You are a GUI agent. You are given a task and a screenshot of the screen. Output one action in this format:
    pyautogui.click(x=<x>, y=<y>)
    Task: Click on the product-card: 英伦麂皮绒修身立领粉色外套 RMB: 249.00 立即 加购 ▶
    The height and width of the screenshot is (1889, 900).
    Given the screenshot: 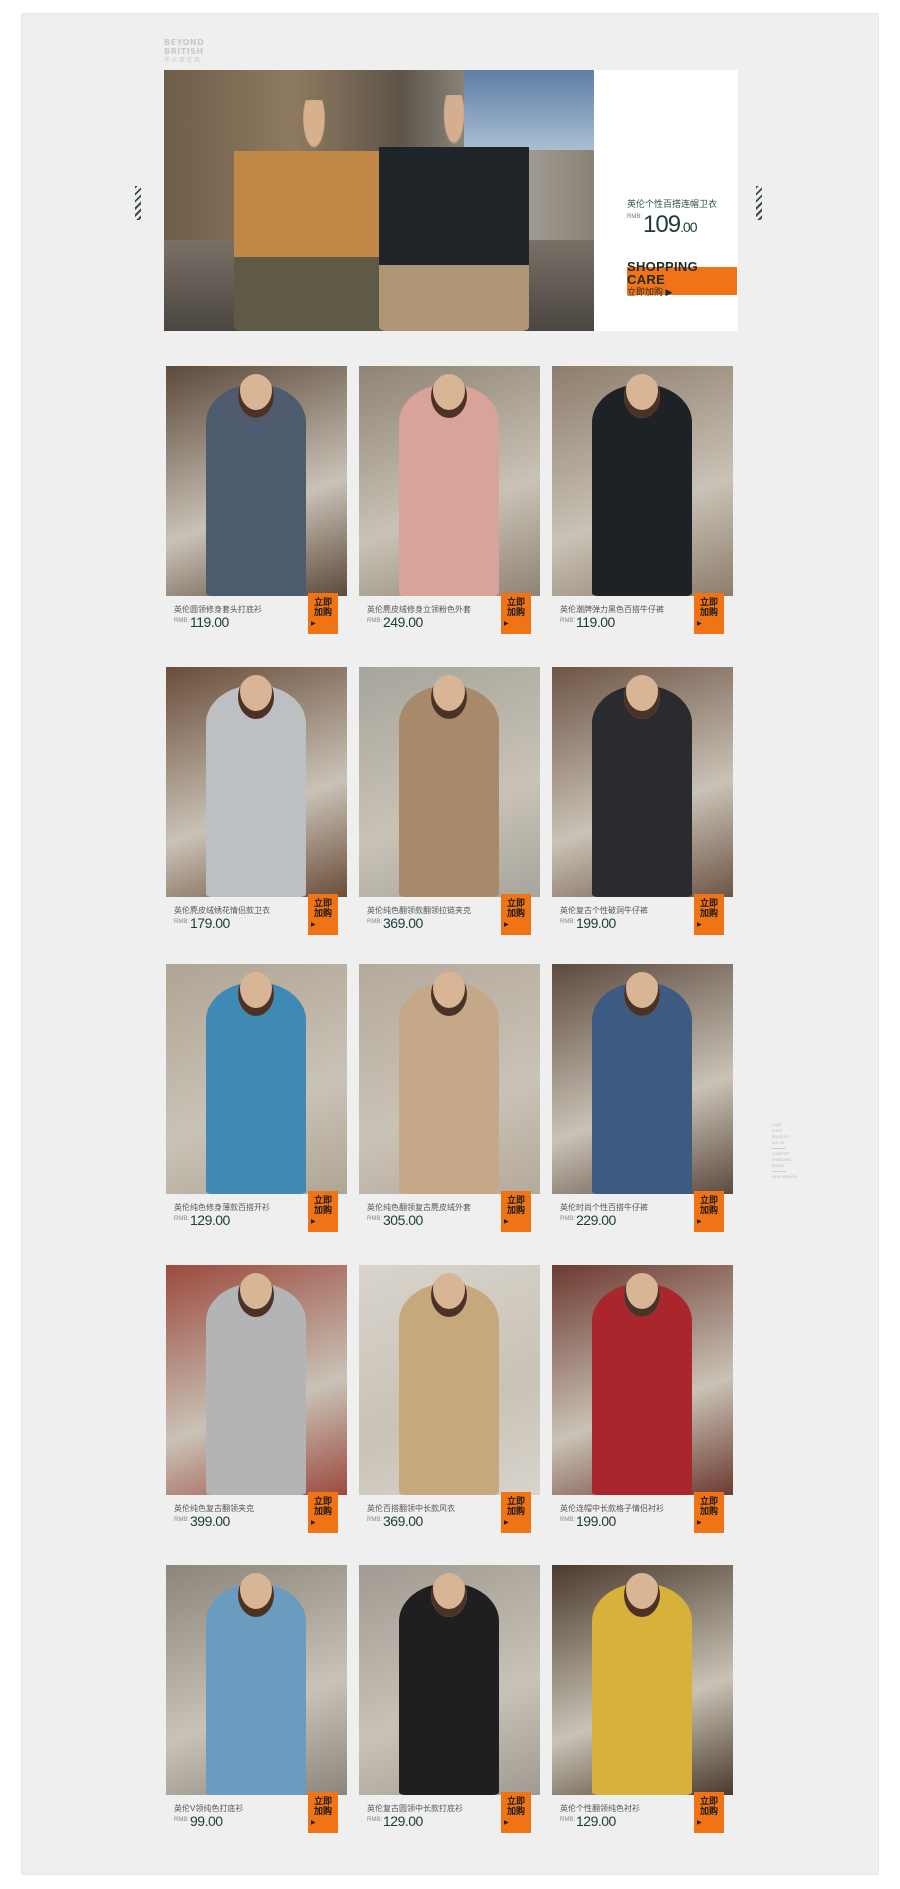 What is the action you would take?
    pyautogui.click(x=449, y=500)
    